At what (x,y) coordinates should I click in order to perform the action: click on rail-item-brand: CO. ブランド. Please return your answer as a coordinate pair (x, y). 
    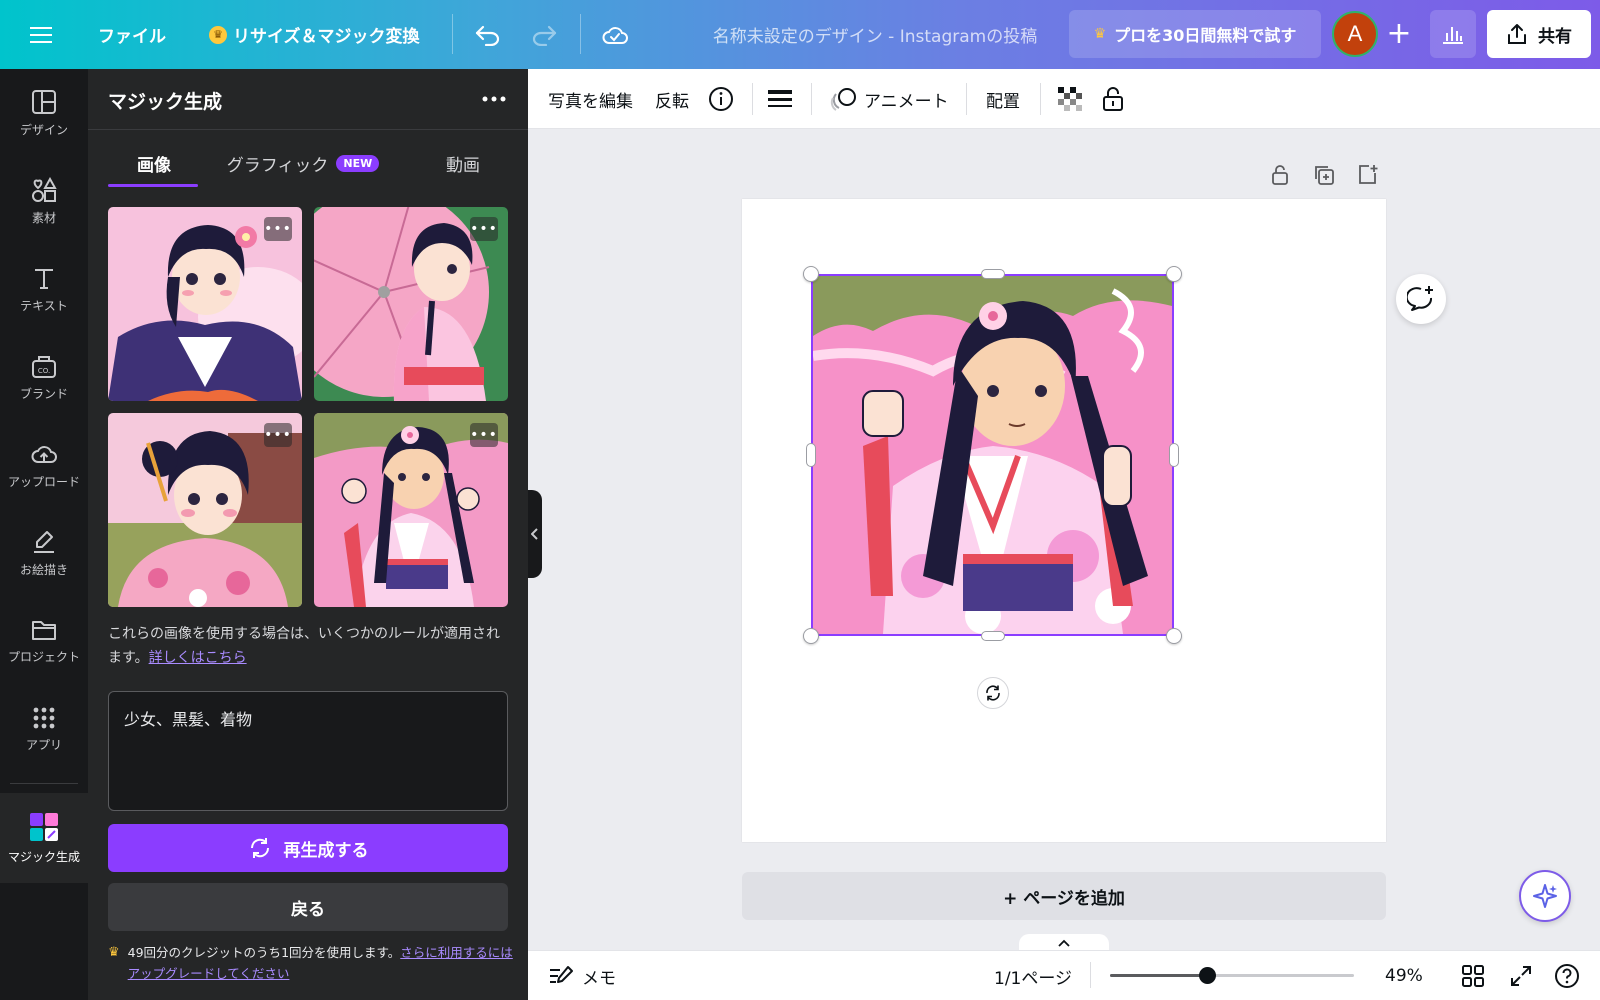
    Looking at the image, I should click on (44, 377).